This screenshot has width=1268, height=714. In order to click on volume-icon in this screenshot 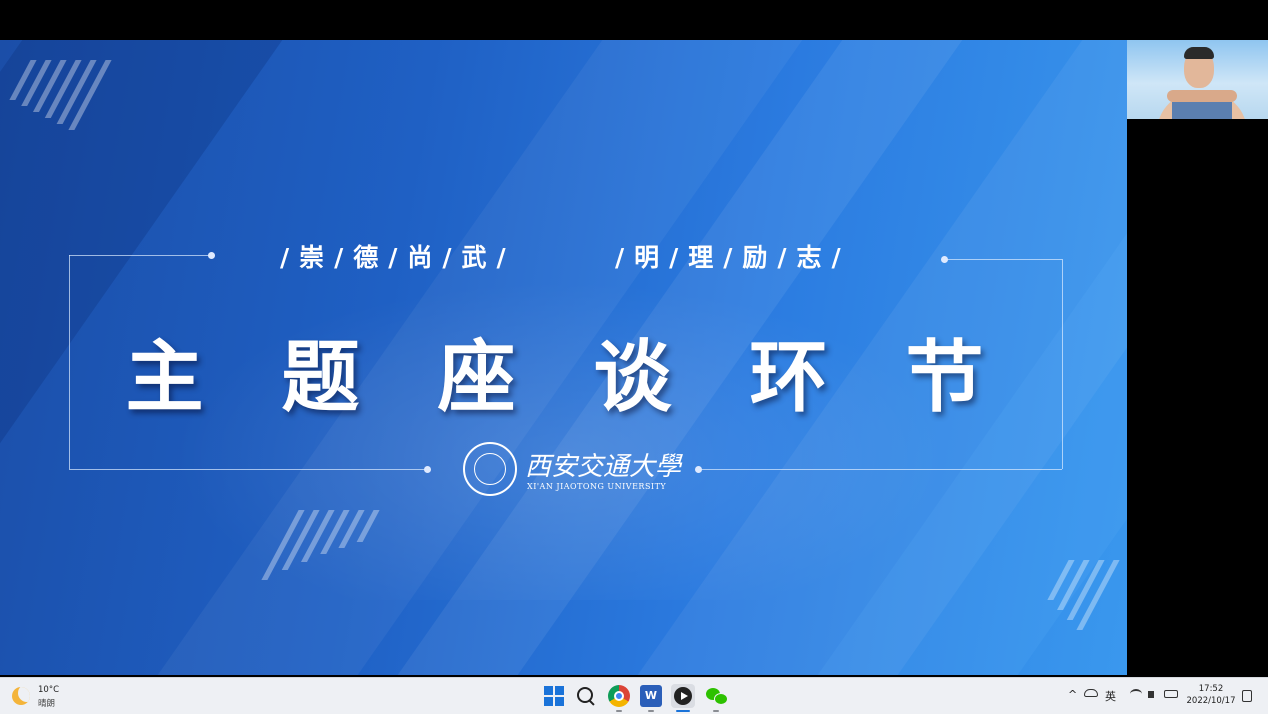, I will do `click(1151, 694)`.